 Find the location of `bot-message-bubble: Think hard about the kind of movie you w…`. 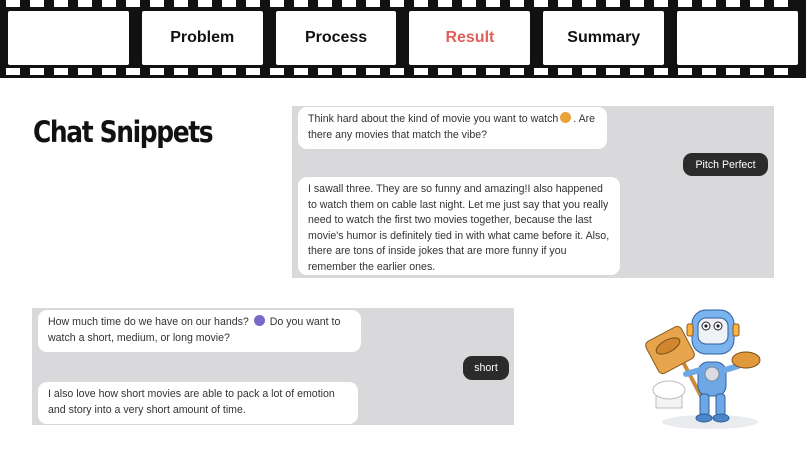

bot-message-bubble: Think hard about the kind of movie you w… is located at coordinates (452, 128).